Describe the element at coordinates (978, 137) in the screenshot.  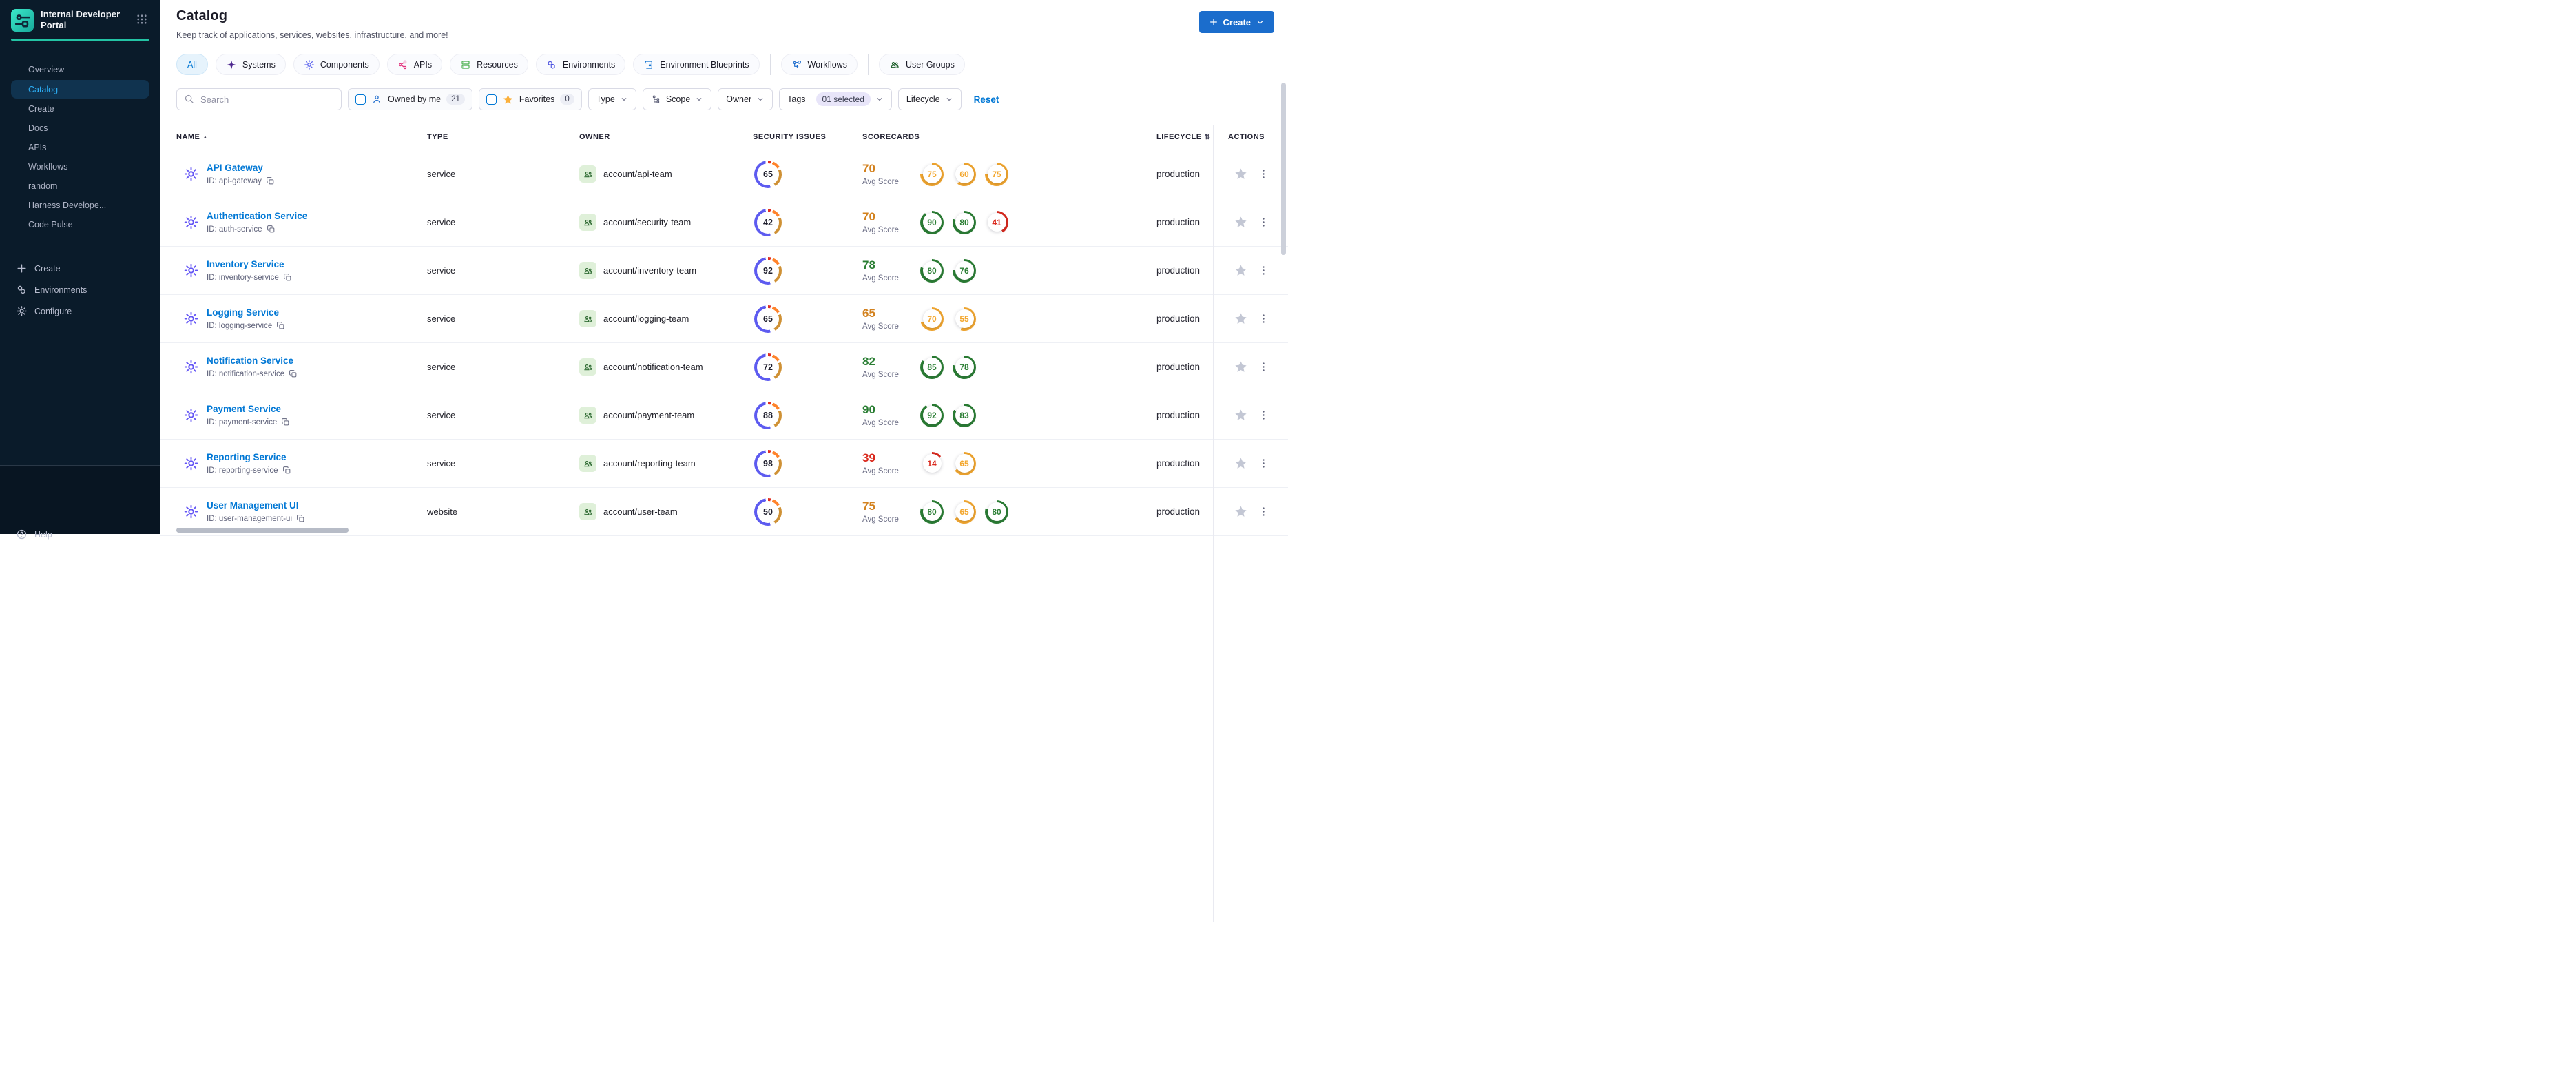
I see `column-header-scorecards: SCORECARDS` at that location.